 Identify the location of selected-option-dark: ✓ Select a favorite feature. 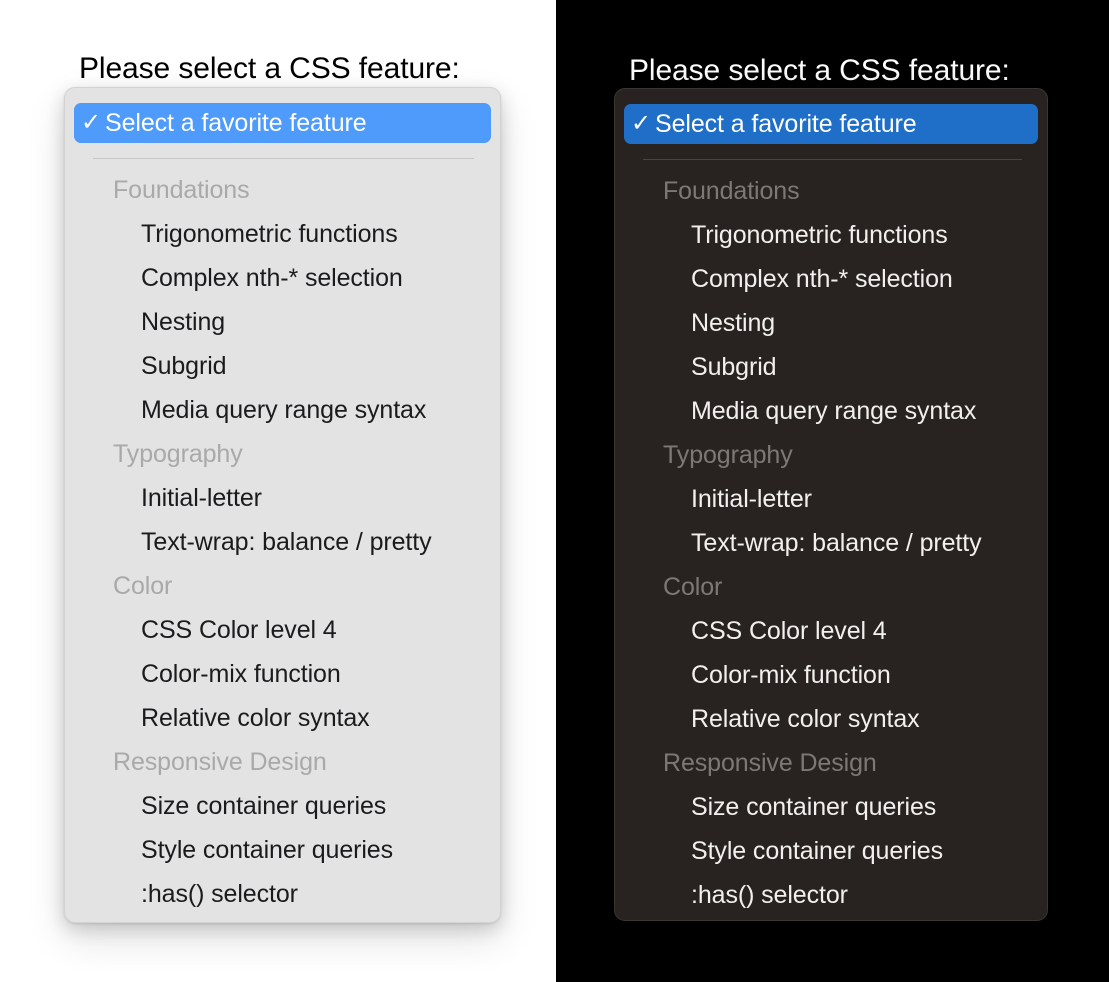
(831, 124).